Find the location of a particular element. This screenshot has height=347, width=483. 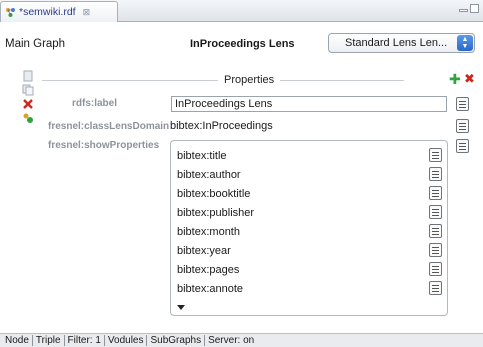

close-icon: ⊠ is located at coordinates (87, 12).